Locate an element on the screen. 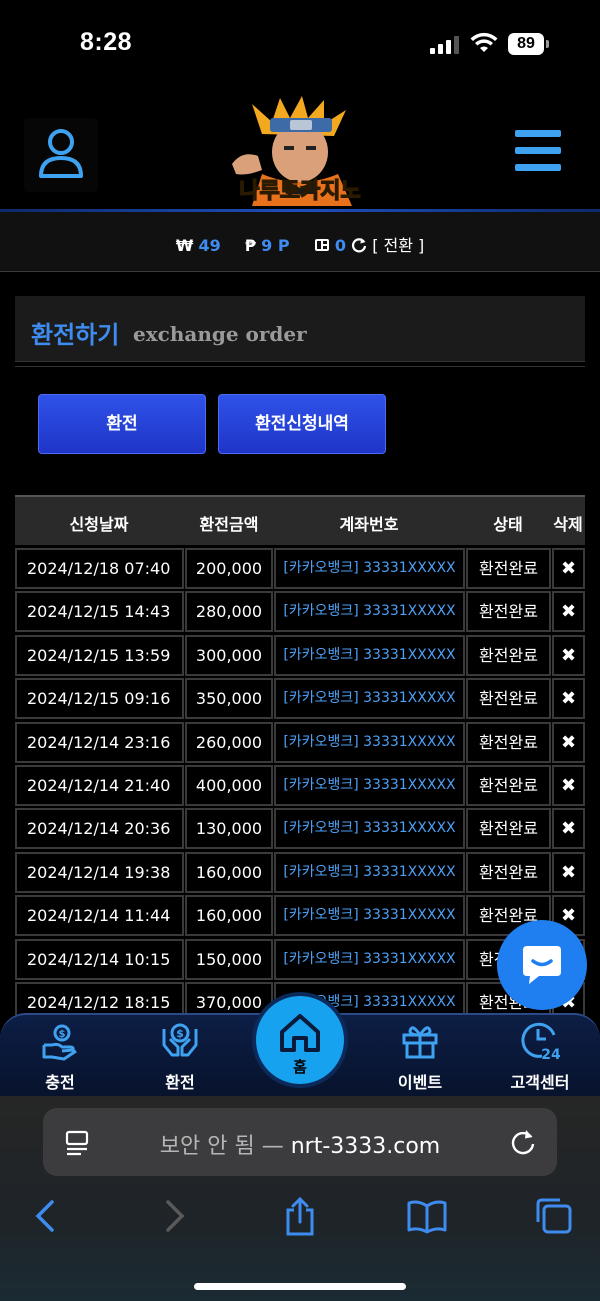  exchange-history-button: 환전신청내역 is located at coordinates (302, 424).